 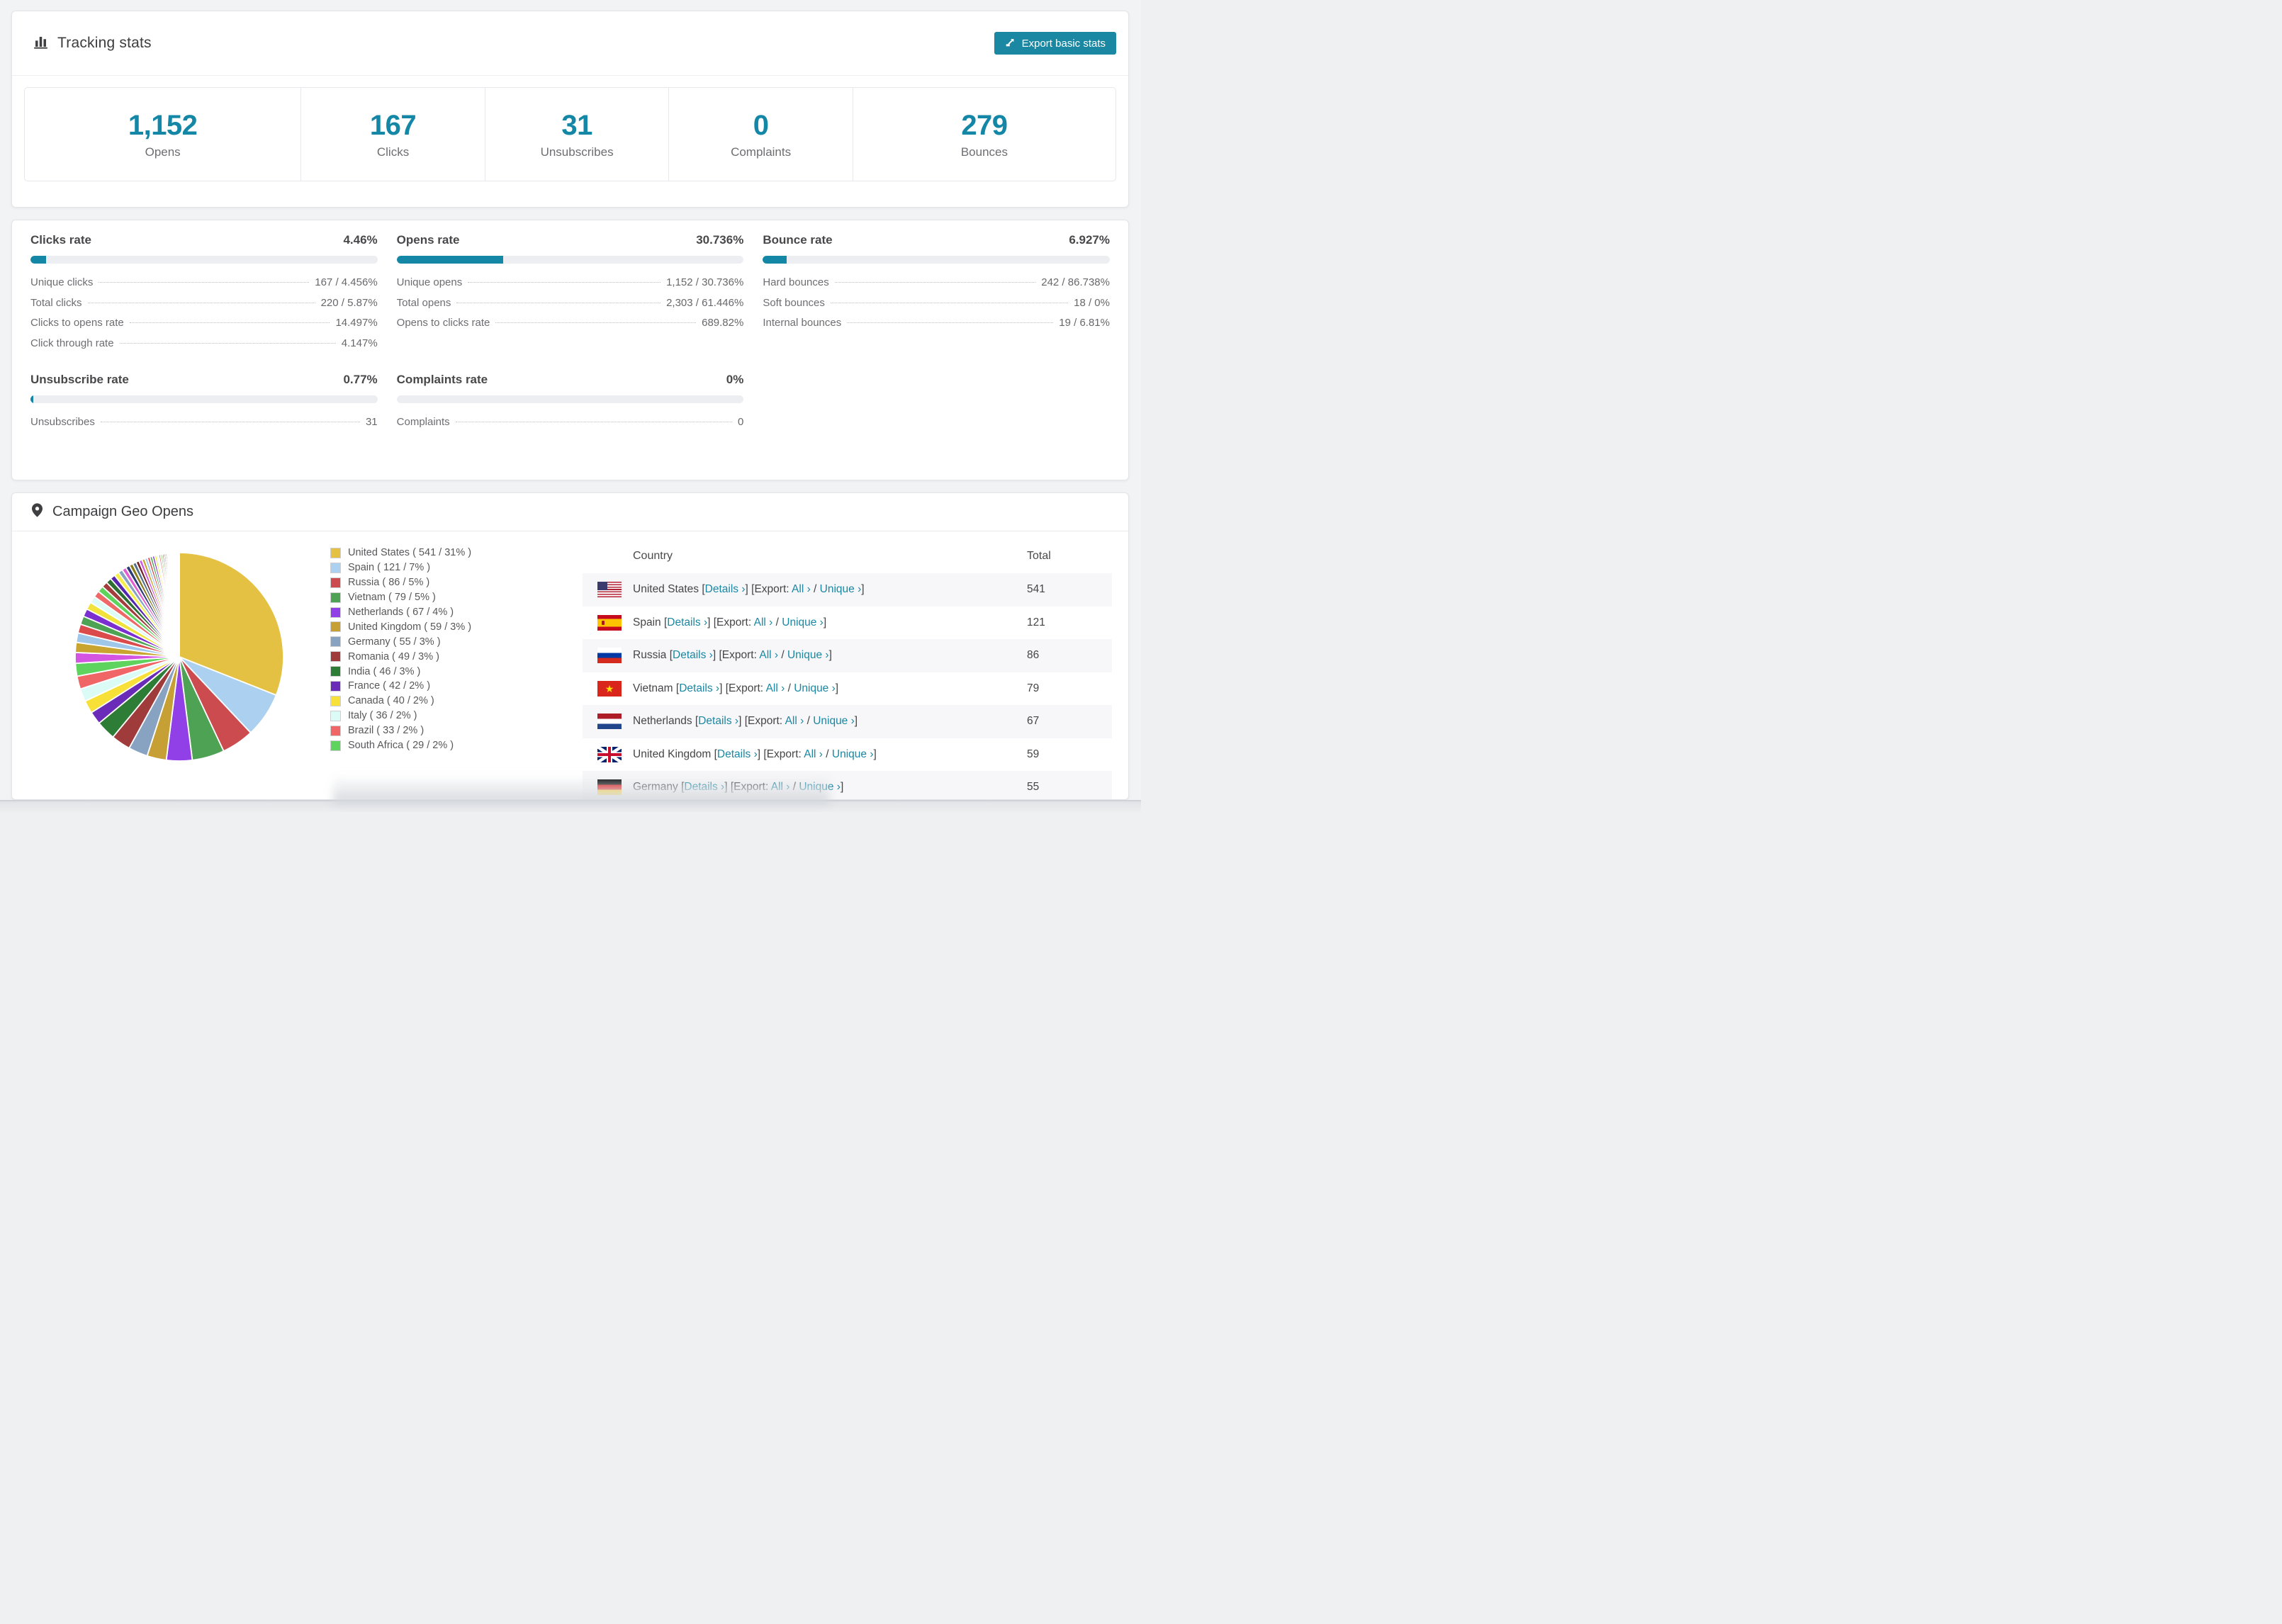 What do you see at coordinates (204, 240) in the screenshot?
I see `rate-head: Clicks rate 4.46%` at bounding box center [204, 240].